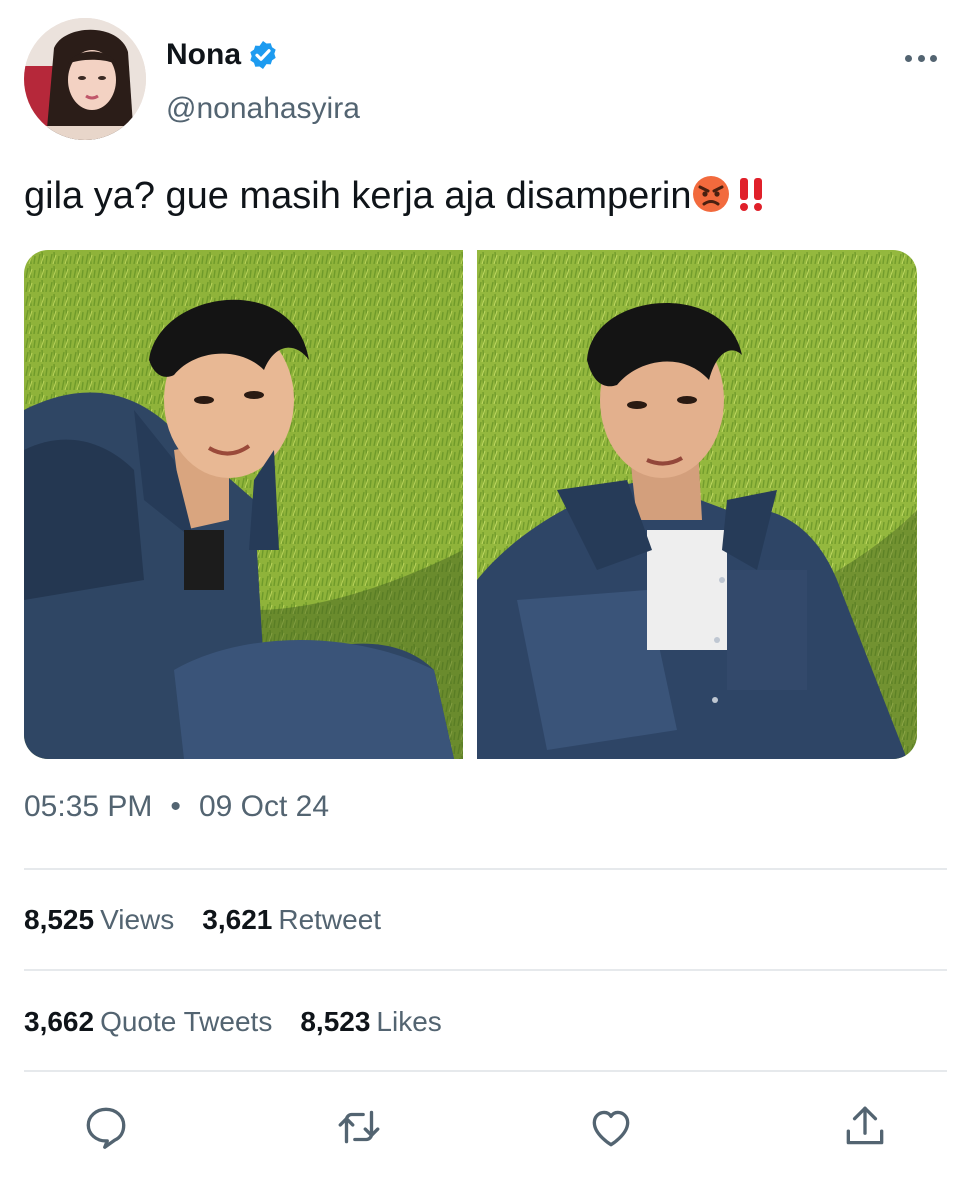 This screenshot has height=1200, width=971. I want to click on reply-icon, so click(106, 1127).